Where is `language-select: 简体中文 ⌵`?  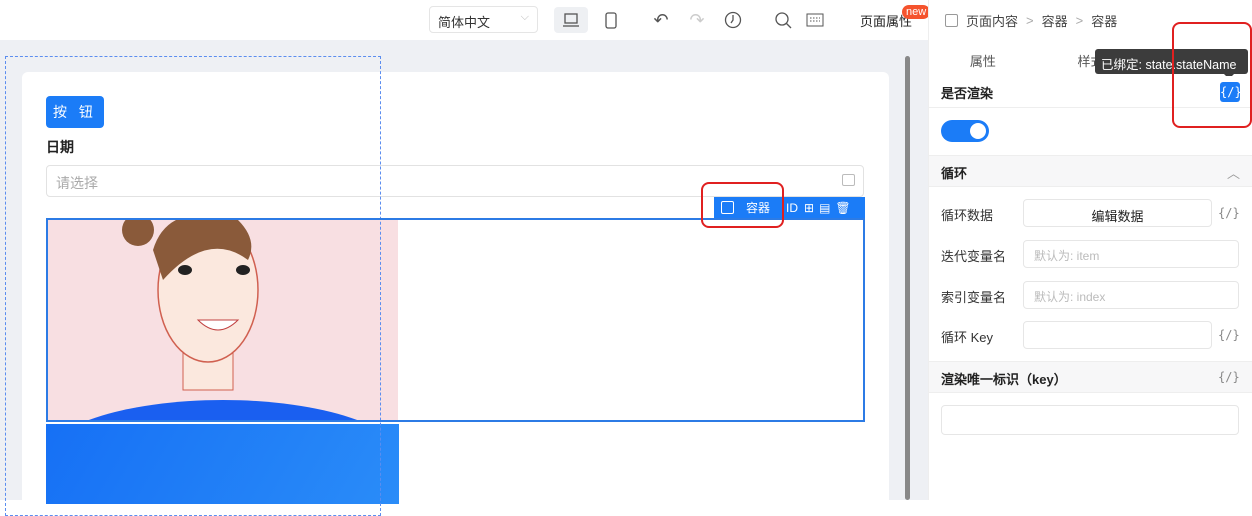
language-select: 简体中文 ⌵ is located at coordinates (483, 19).